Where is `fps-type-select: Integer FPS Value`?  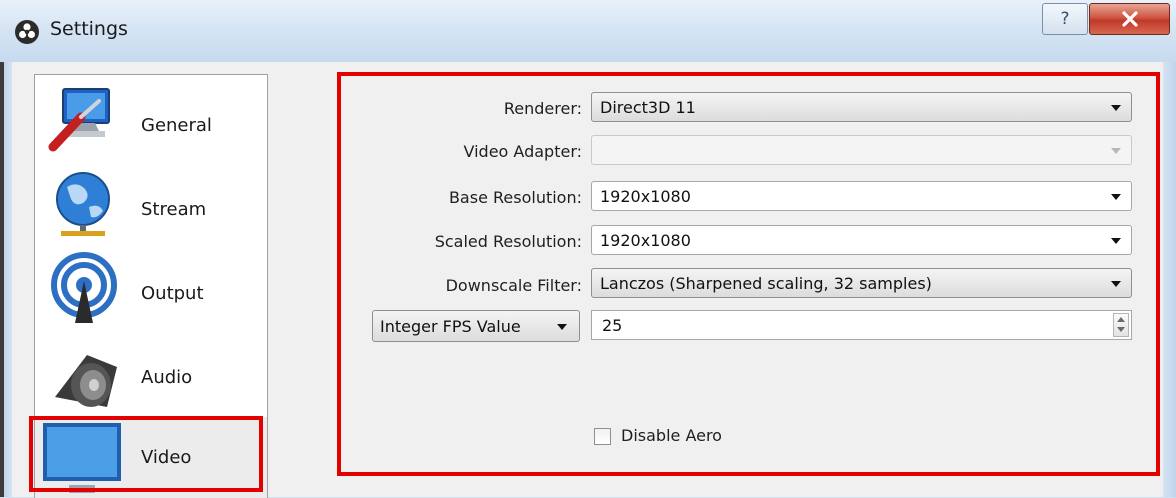
fps-type-select: Integer FPS Value is located at coordinates (476, 326).